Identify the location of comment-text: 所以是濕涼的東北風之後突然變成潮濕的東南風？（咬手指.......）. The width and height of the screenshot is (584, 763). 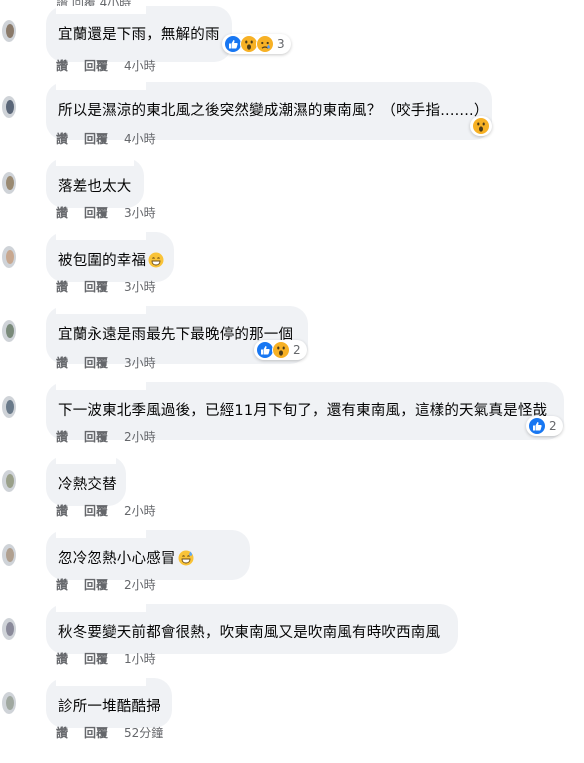
(273, 111).